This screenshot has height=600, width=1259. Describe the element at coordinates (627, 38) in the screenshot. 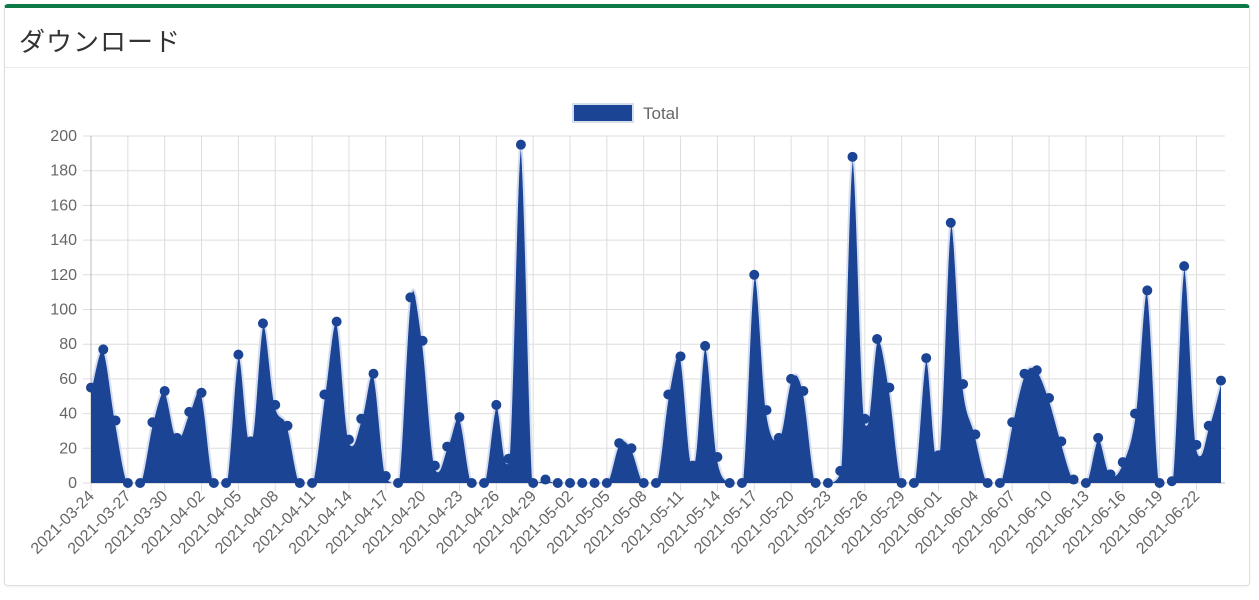

I see `card-header: ダウンロード` at that location.